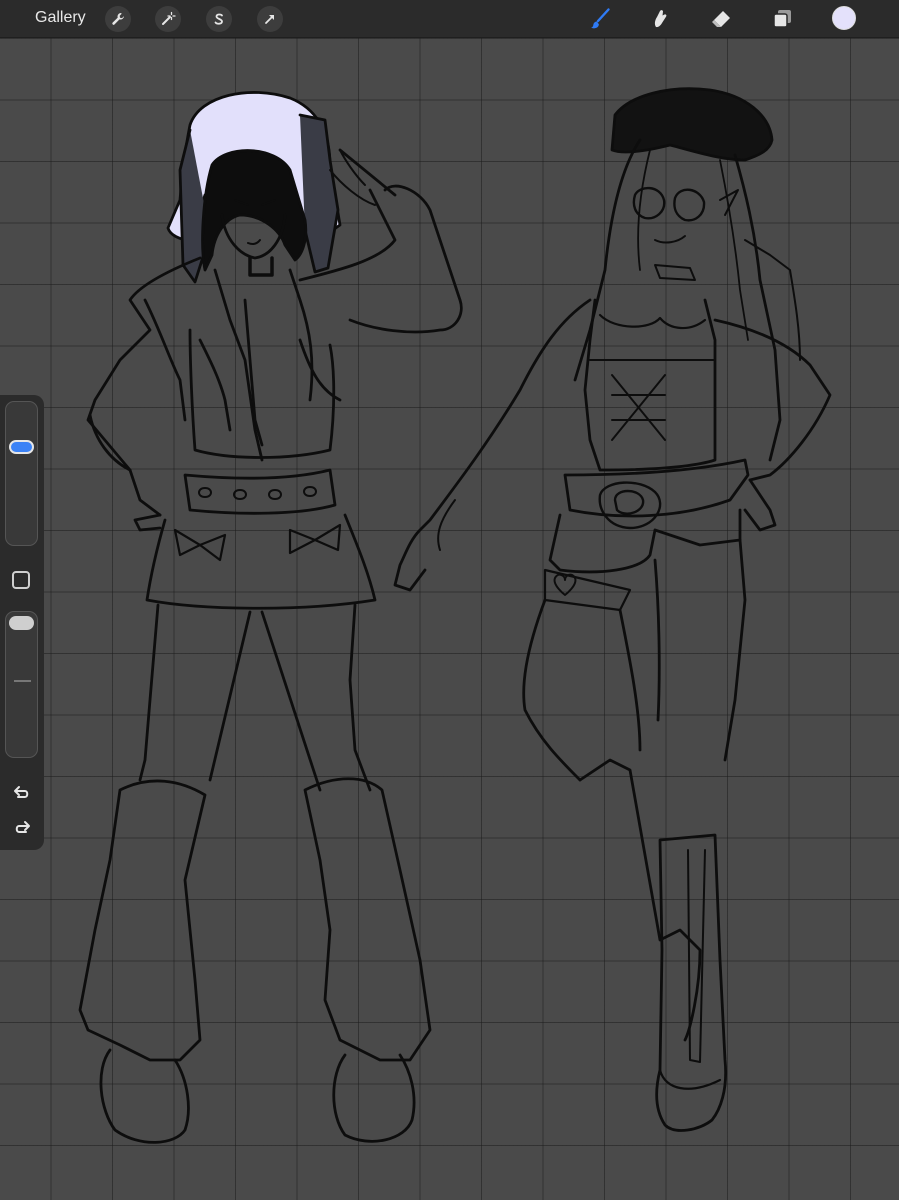 The image size is (899, 1200). What do you see at coordinates (21, 580) in the screenshot?
I see `modify-button` at bounding box center [21, 580].